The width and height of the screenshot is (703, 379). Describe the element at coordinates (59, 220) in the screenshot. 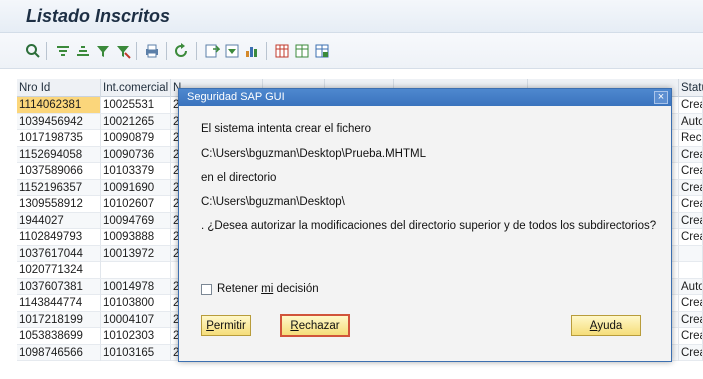

I see `table-cell-id: 1944027` at that location.